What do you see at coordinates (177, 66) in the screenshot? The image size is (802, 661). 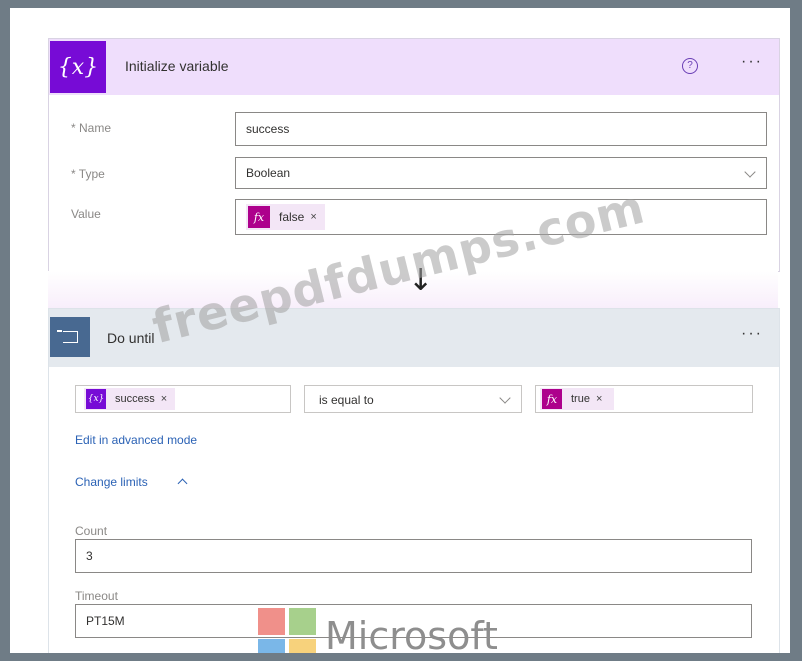 I see `card-title: Initialize variable` at bounding box center [177, 66].